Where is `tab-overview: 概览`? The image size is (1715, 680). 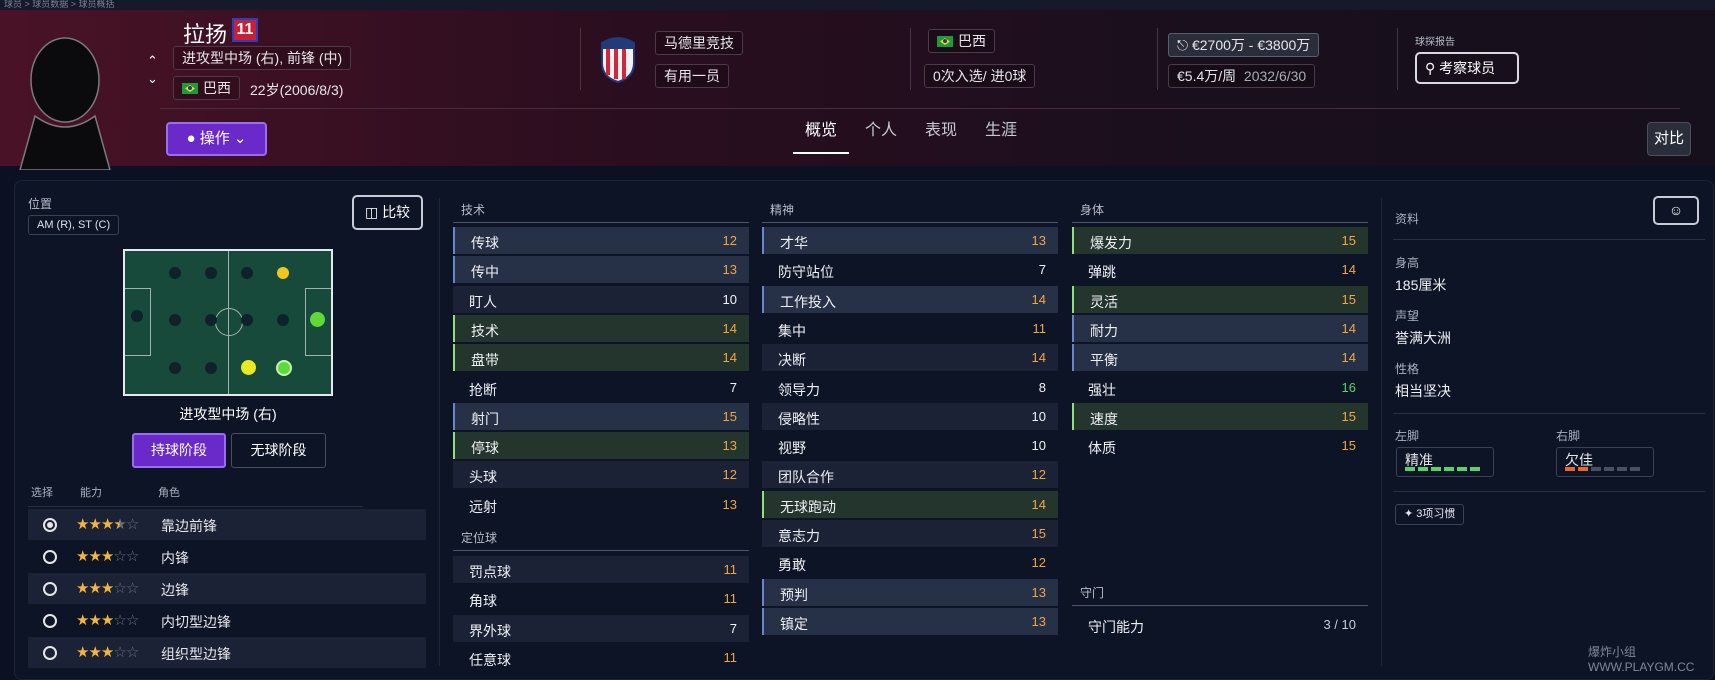
tab-overview: 概览 is located at coordinates (821, 136).